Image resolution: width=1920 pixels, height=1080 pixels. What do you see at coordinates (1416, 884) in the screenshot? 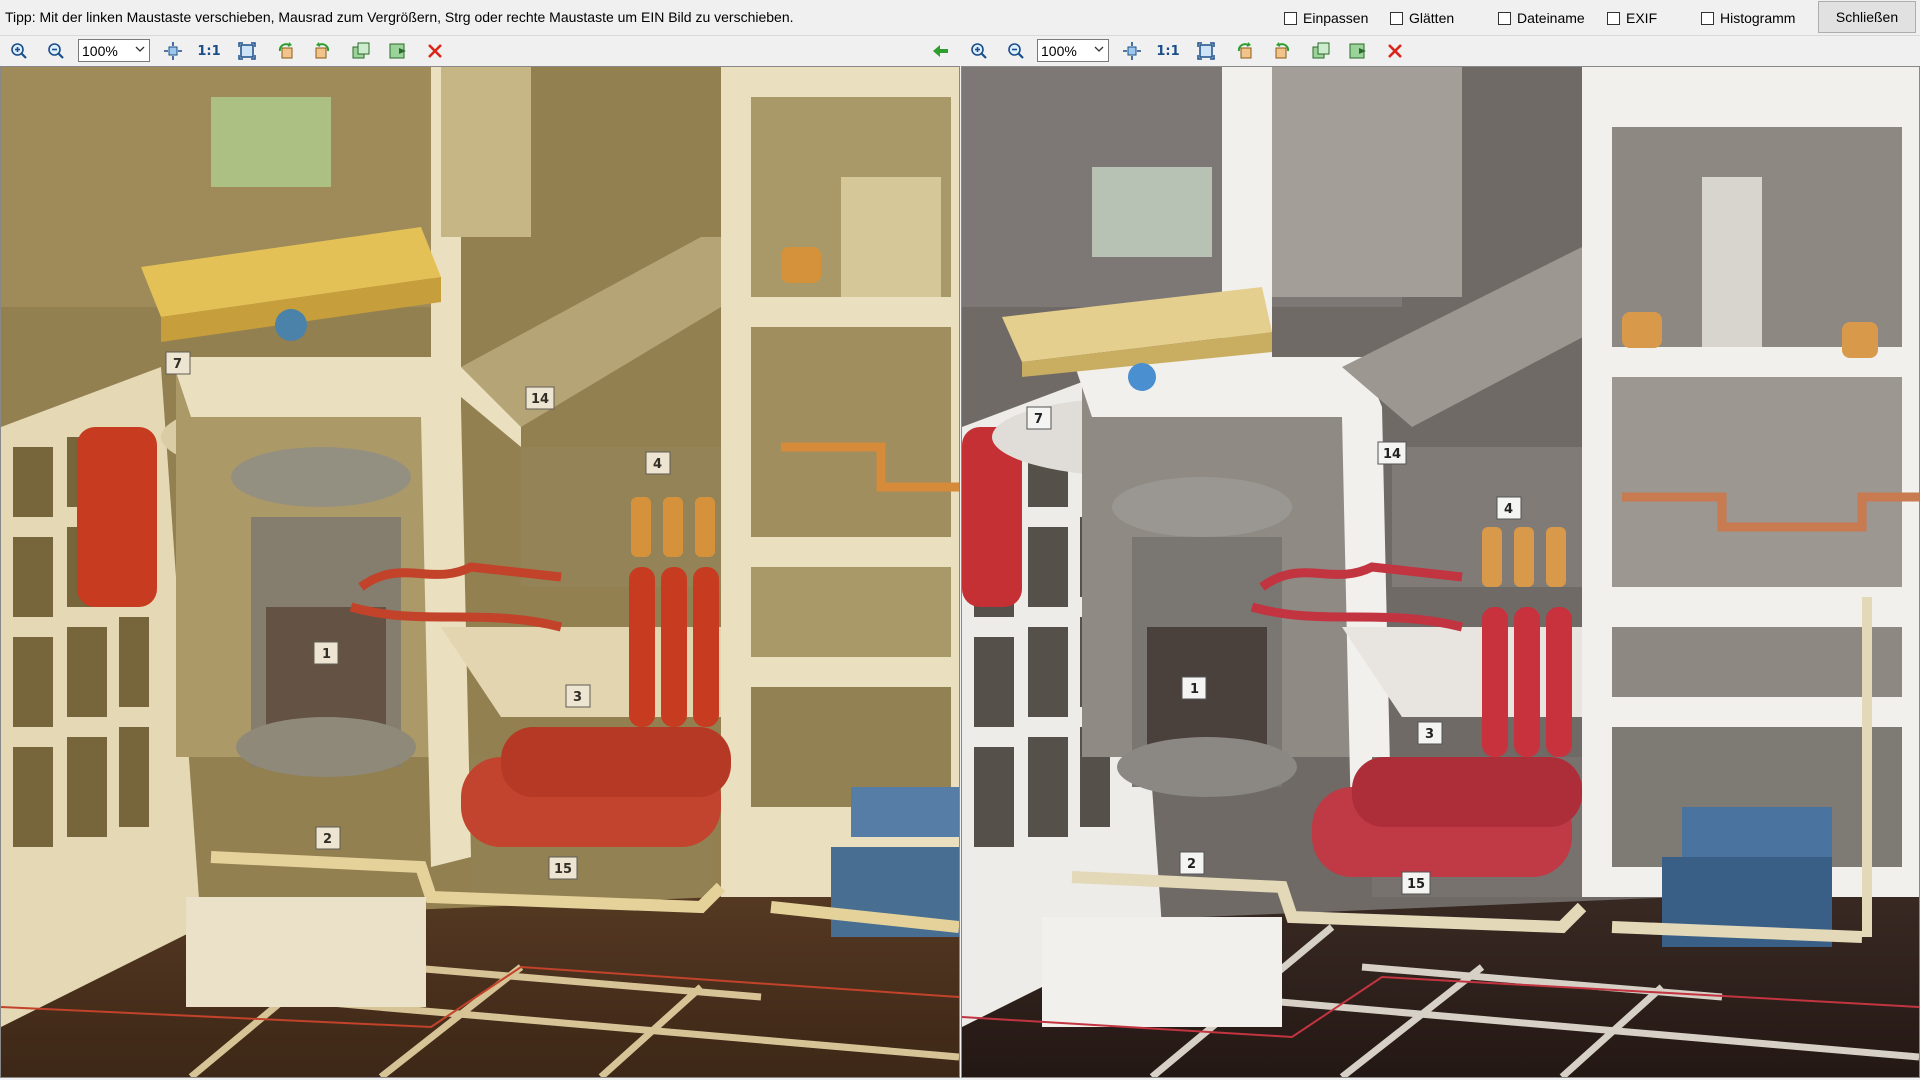
I see `label-15: 15` at bounding box center [1416, 884].